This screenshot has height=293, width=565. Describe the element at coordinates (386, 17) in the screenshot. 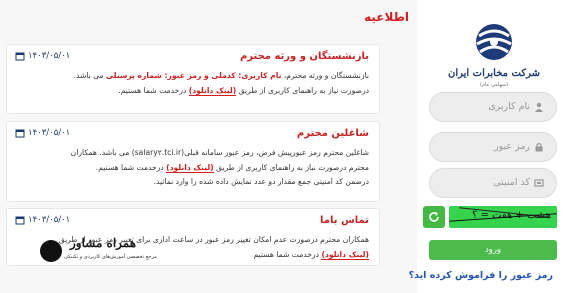

I see `announcements-title: اطلاعیه` at that location.